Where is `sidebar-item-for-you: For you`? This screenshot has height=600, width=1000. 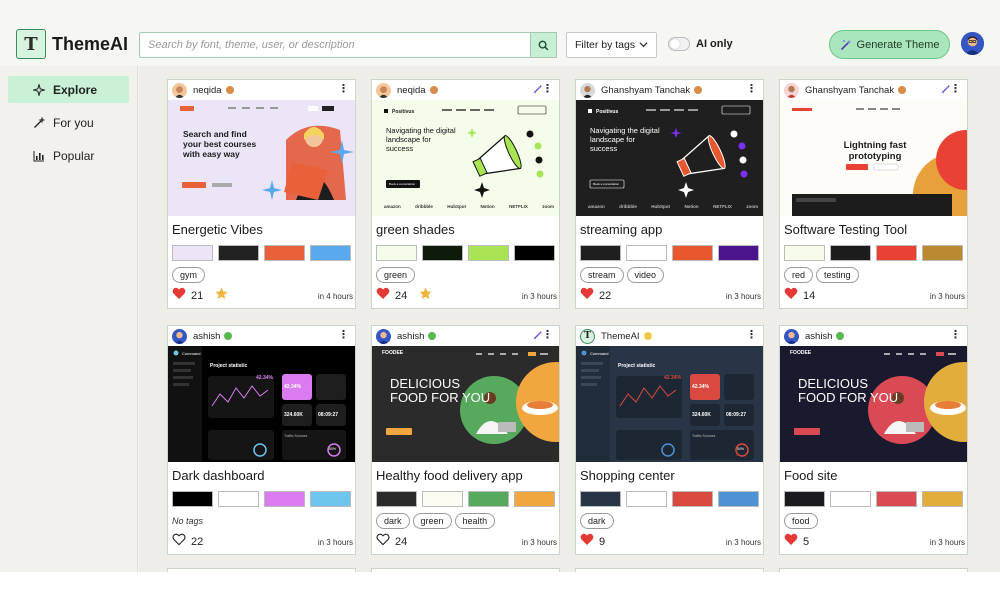
sidebar-item-for-you: For you is located at coordinates (68, 122).